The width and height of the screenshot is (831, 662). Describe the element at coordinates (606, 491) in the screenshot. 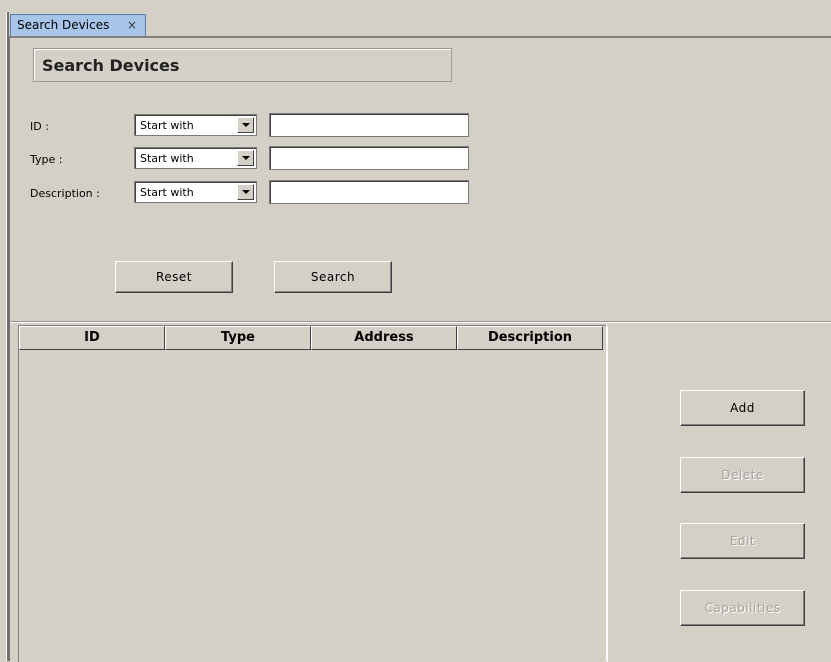

I see `panel-divider` at that location.